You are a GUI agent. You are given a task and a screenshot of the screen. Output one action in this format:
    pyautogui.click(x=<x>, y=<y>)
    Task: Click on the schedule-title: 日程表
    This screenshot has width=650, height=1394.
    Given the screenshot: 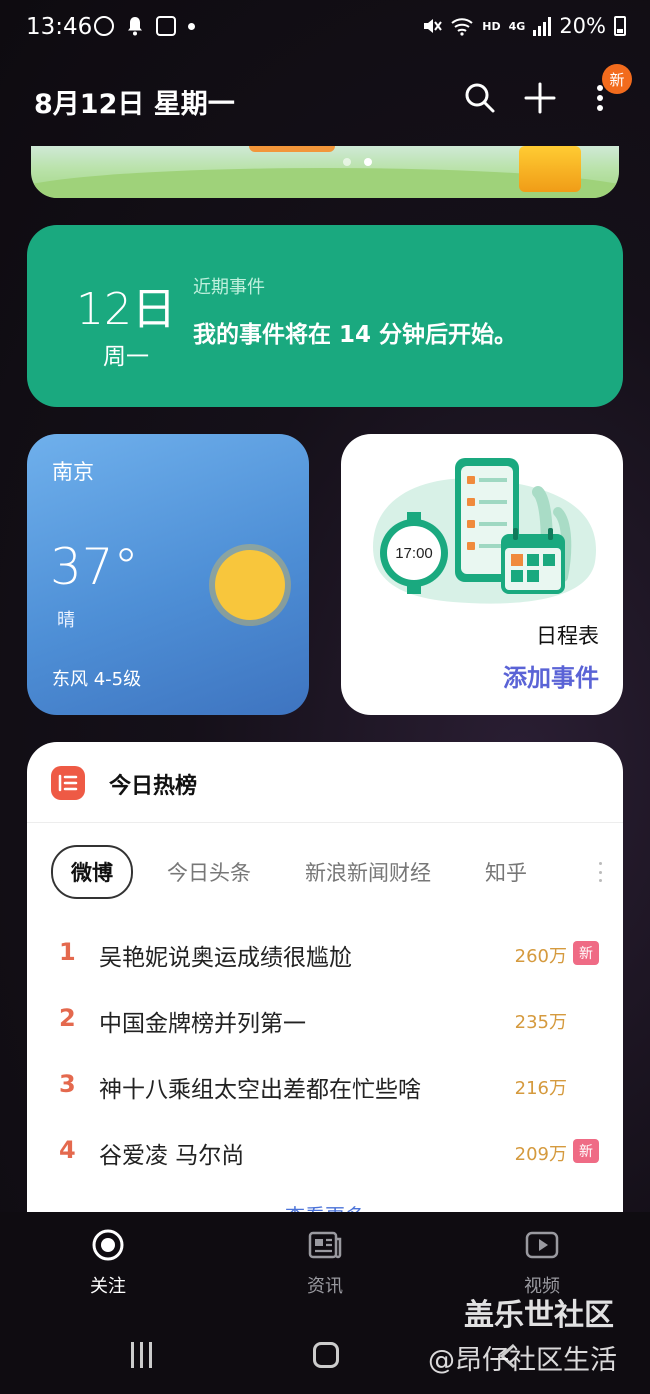 What is the action you would take?
    pyautogui.click(x=567, y=636)
    